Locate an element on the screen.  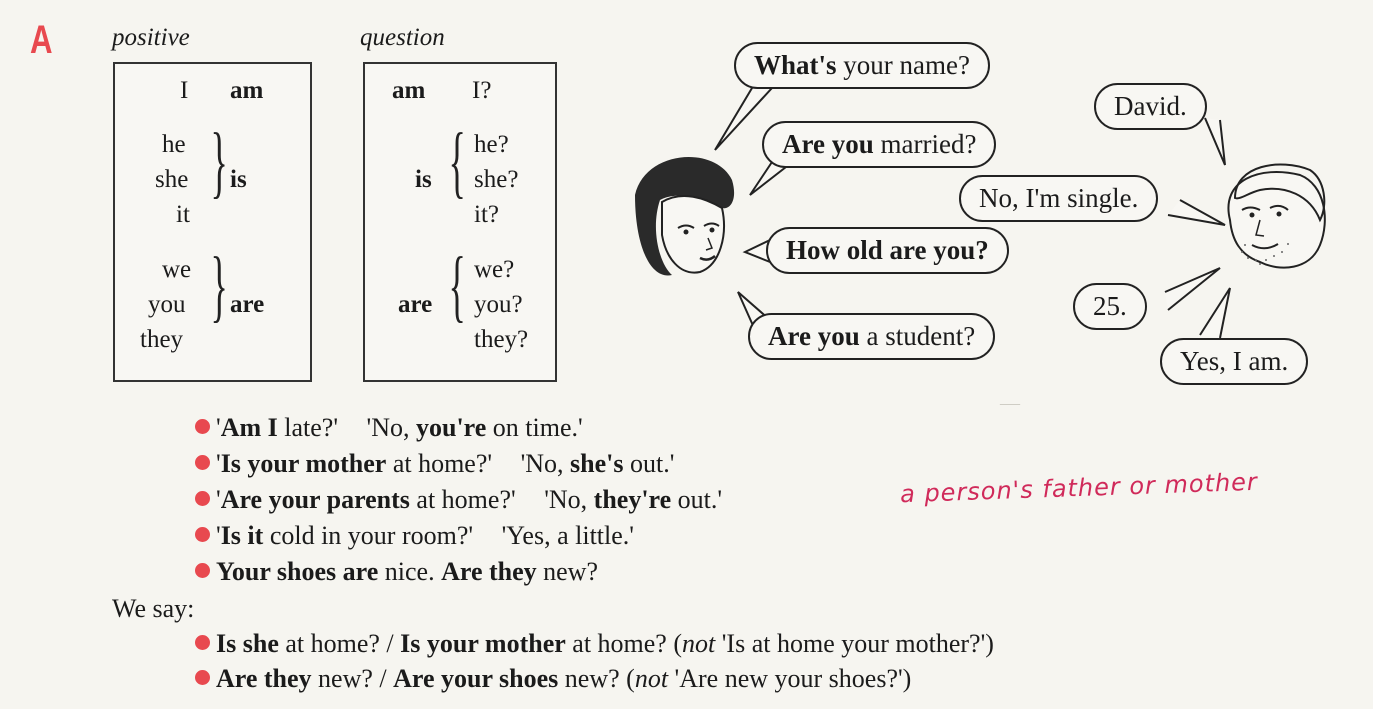
bubble-whats-your-name: What's your name? is located at coordinates (862, 65).